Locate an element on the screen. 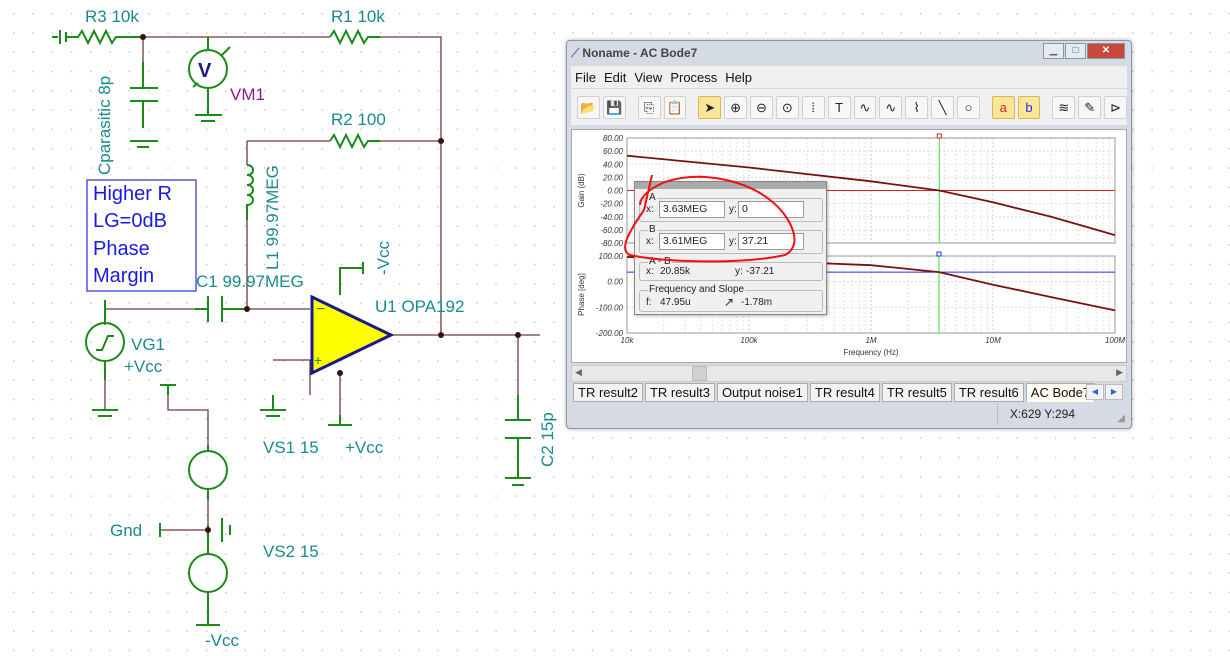  r2-label: R2 100 is located at coordinates (358, 119).